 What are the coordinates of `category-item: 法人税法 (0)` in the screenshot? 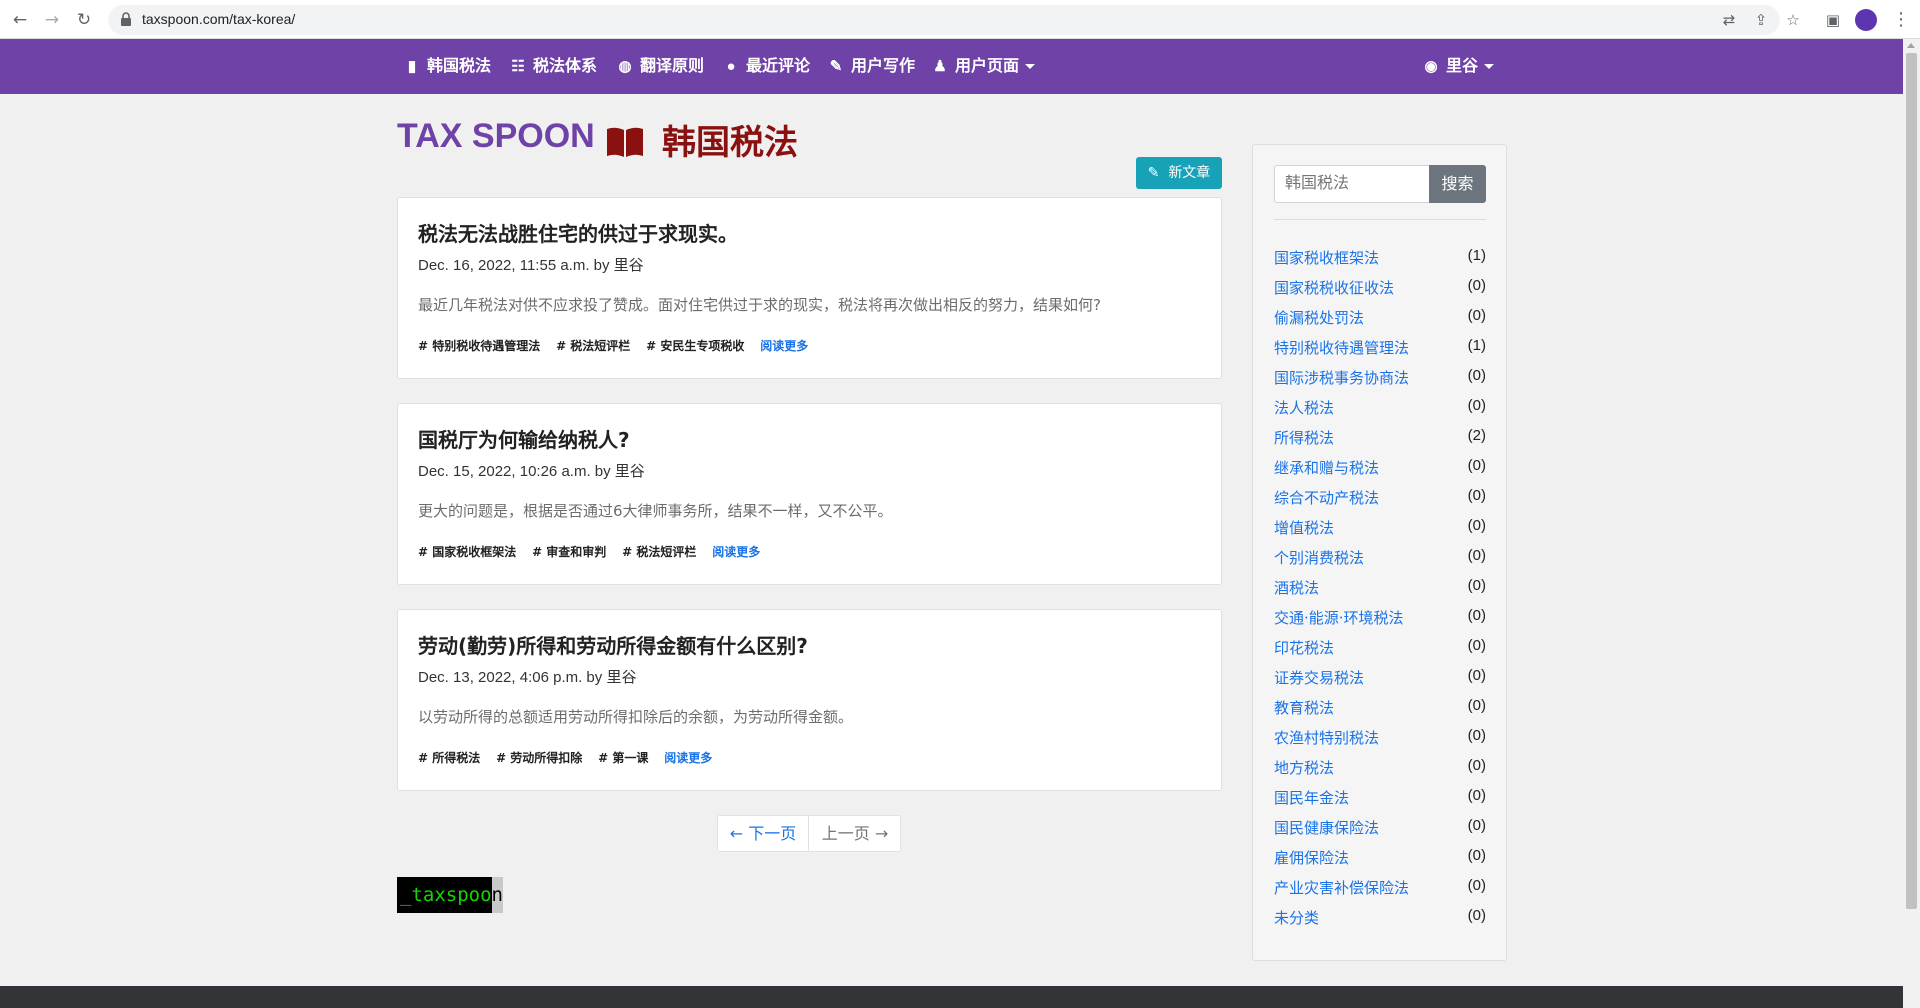 It's located at (1380, 412).